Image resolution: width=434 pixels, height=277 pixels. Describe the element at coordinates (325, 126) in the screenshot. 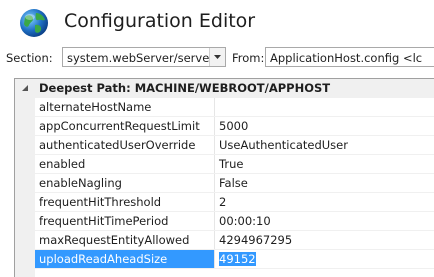

I see `property-value: 5000` at that location.